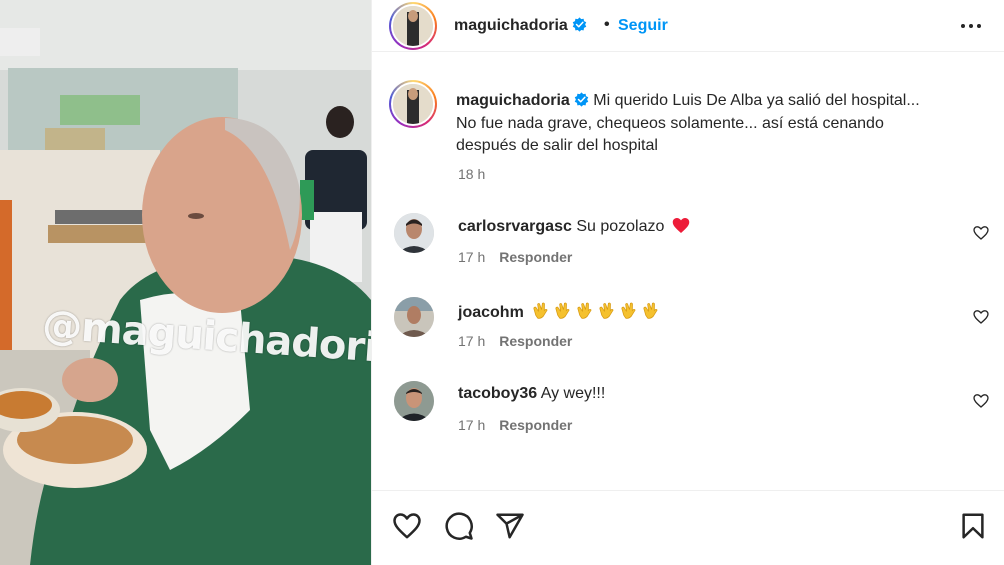 The height and width of the screenshot is (565, 1004). I want to click on clapping-hands-emoji-group, so click(594, 311).